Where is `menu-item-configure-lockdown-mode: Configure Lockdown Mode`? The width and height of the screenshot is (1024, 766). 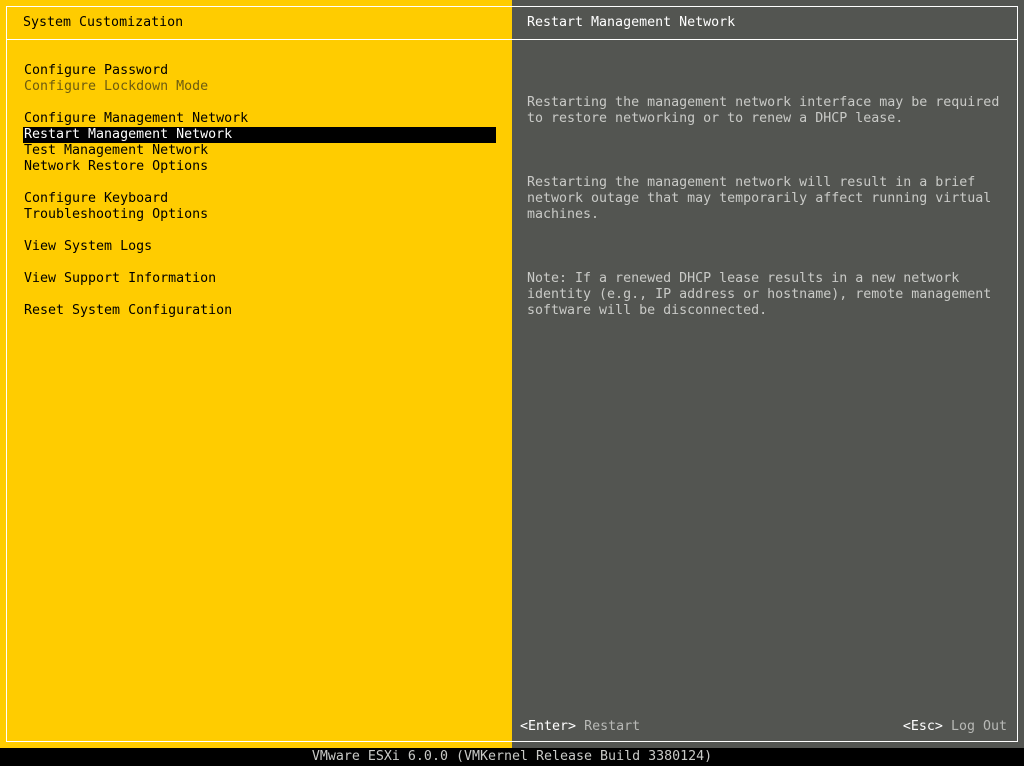 menu-item-configure-lockdown-mode: Configure Lockdown Mode is located at coordinates (259, 87).